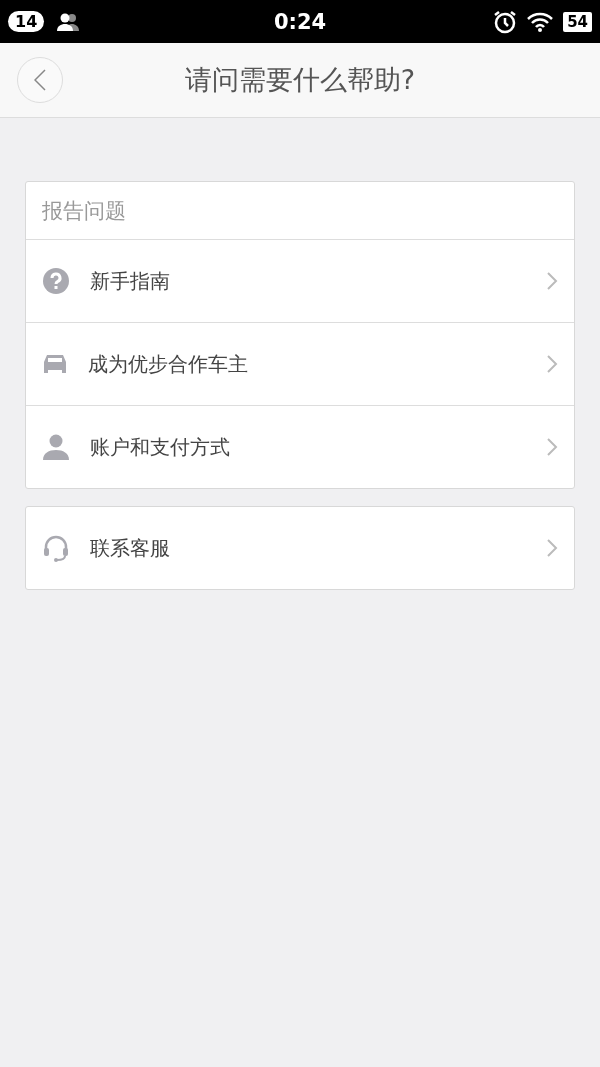  Describe the element at coordinates (300, 80) in the screenshot. I see `page-title: 请问需要什么帮助?` at that location.